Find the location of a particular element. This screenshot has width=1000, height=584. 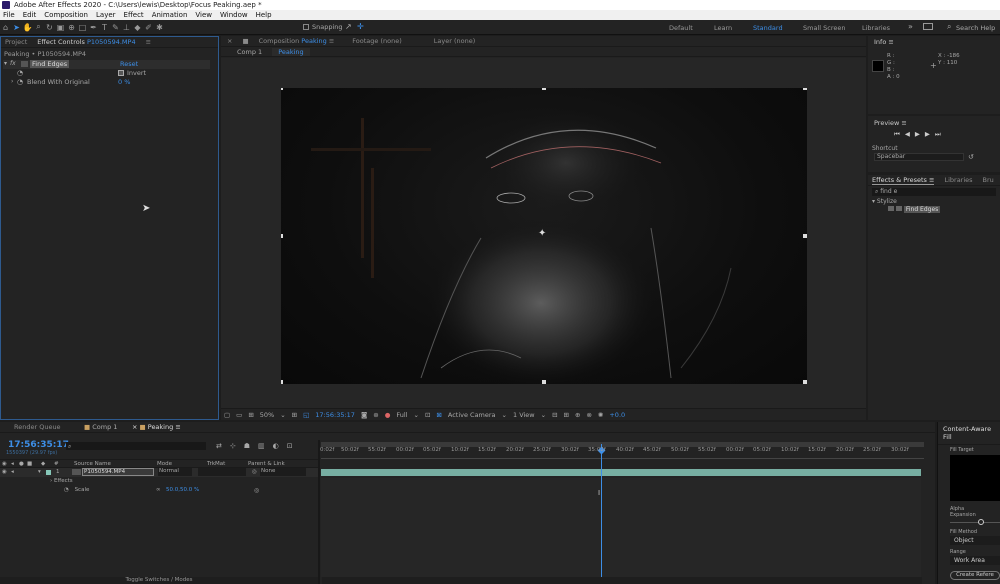

time-ruler is located at coordinates (622, 456).